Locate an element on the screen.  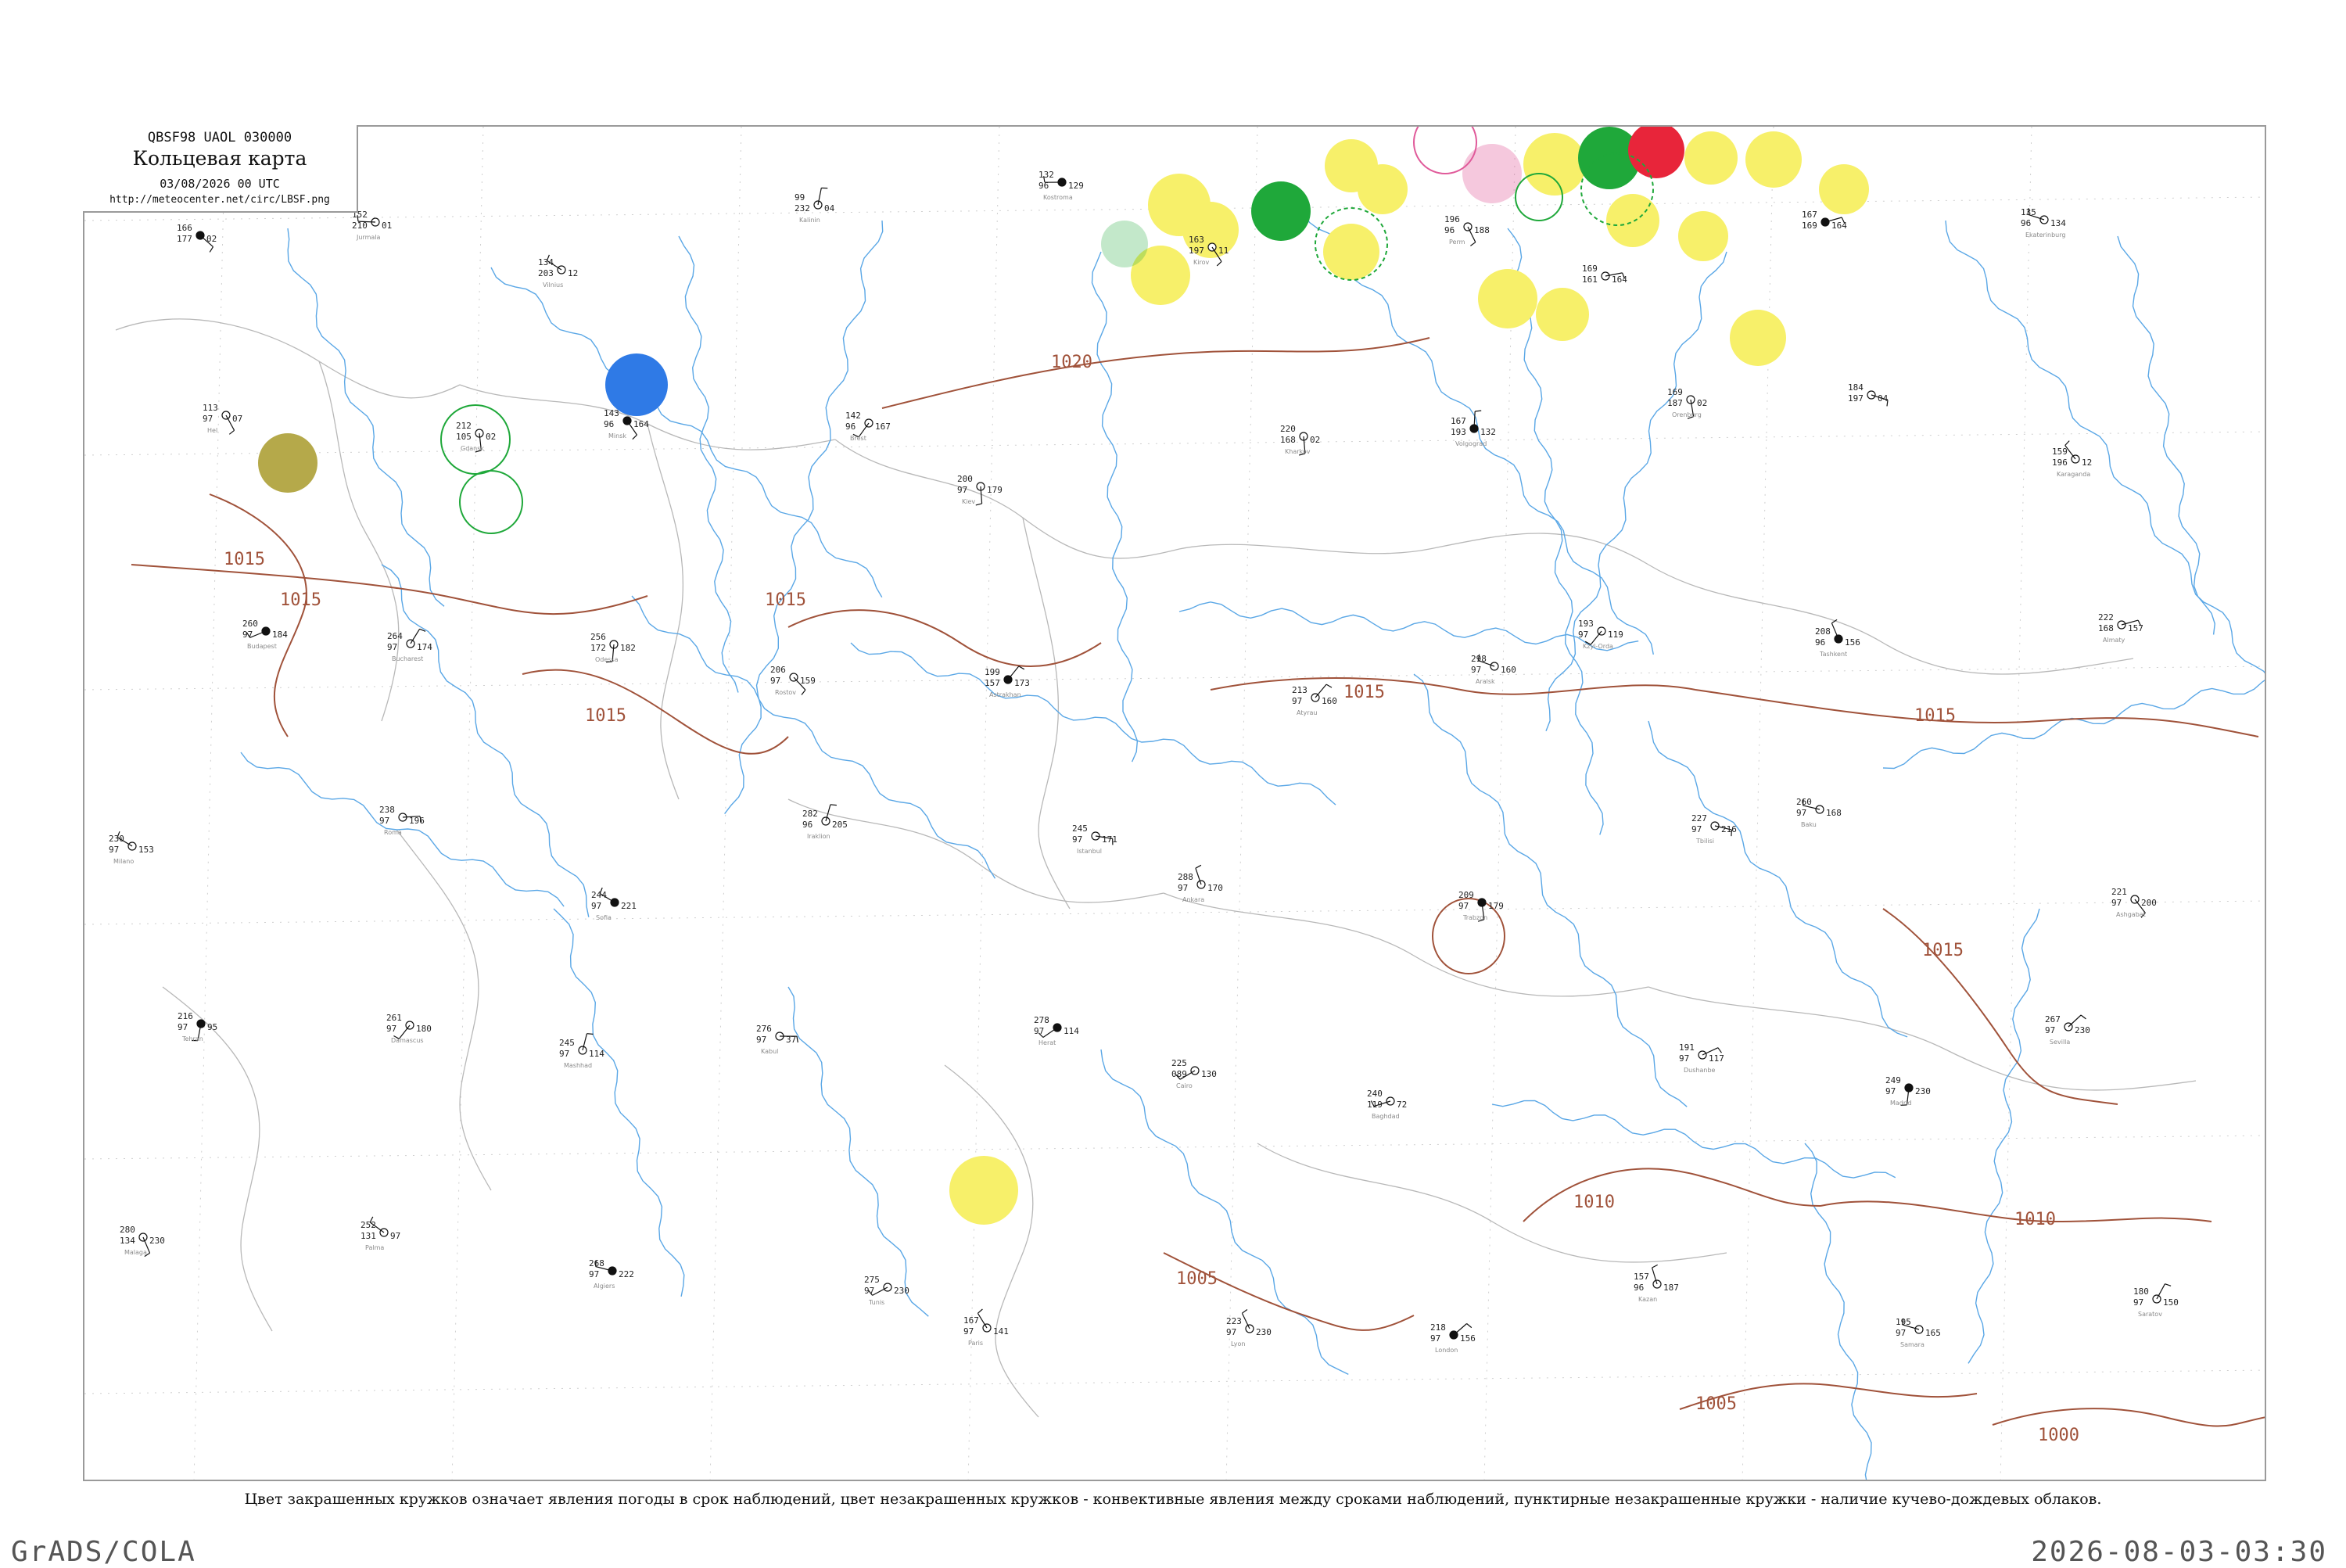
station-plot: 13420312Vilnius is located at coordinates (558, 272).